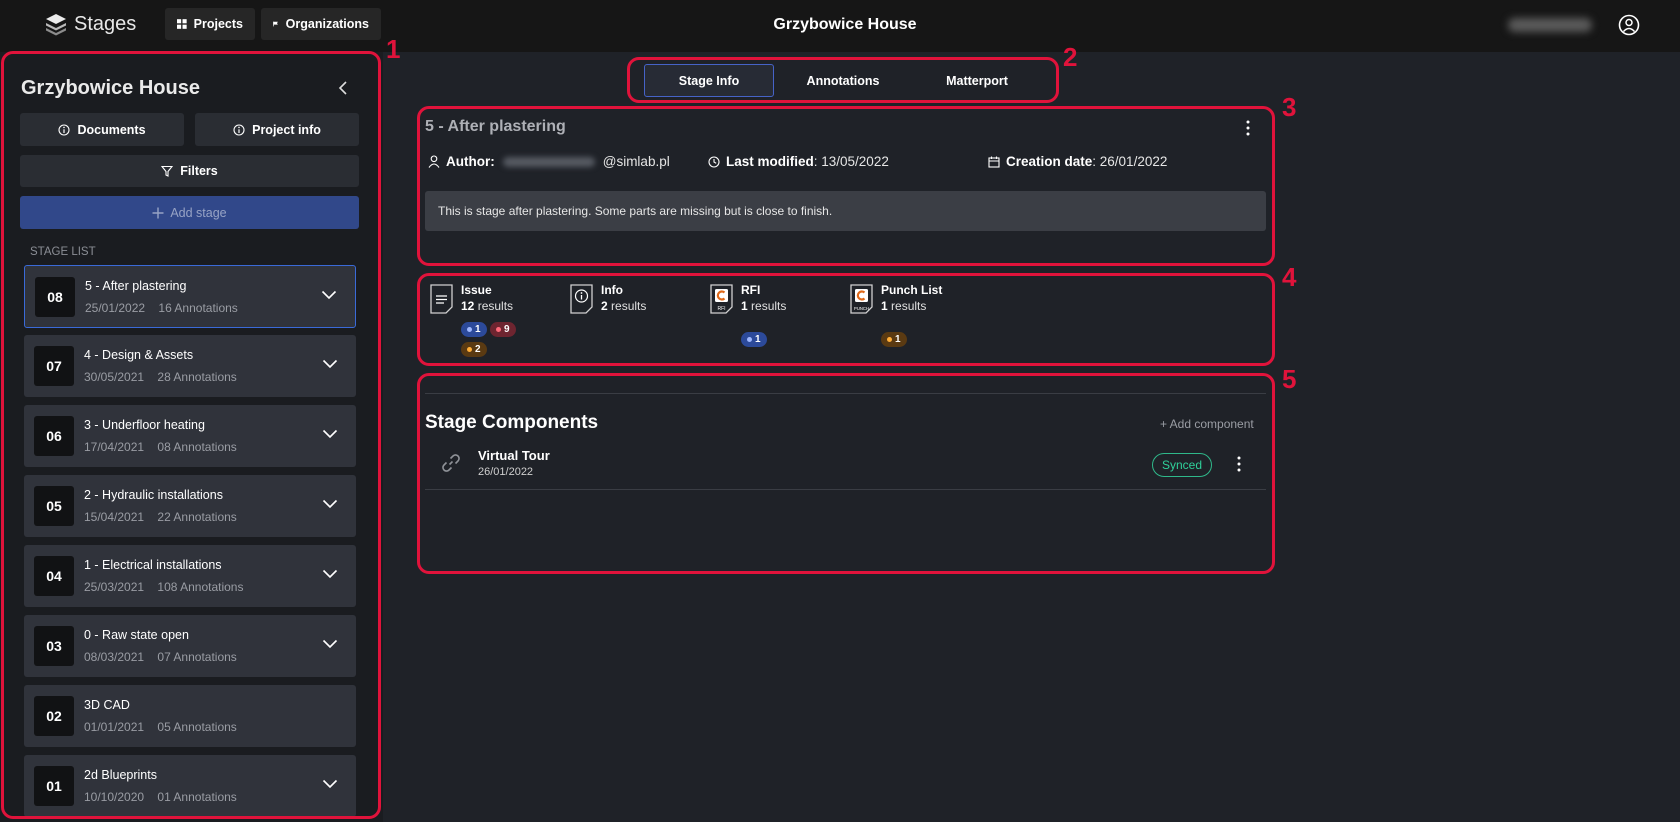 The image size is (1680, 822). Describe the element at coordinates (1289, 379) in the screenshot. I see `annotation-number-5: 5` at that location.